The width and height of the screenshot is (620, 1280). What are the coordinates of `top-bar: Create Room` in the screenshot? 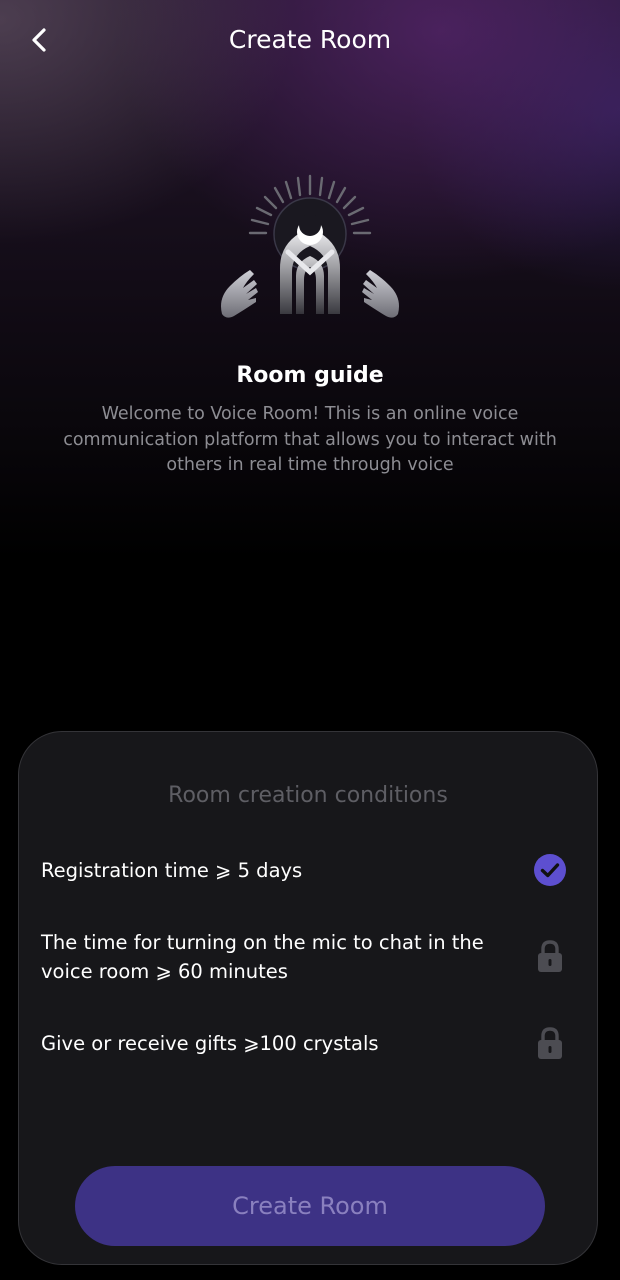 It's located at (310, 40).